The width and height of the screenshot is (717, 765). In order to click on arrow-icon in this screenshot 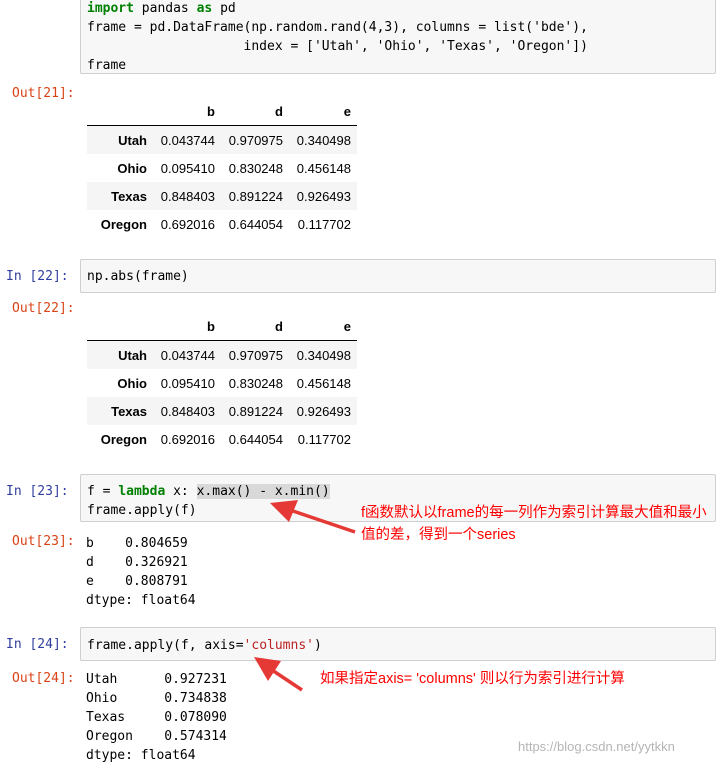, I will do `click(305, 596)`.